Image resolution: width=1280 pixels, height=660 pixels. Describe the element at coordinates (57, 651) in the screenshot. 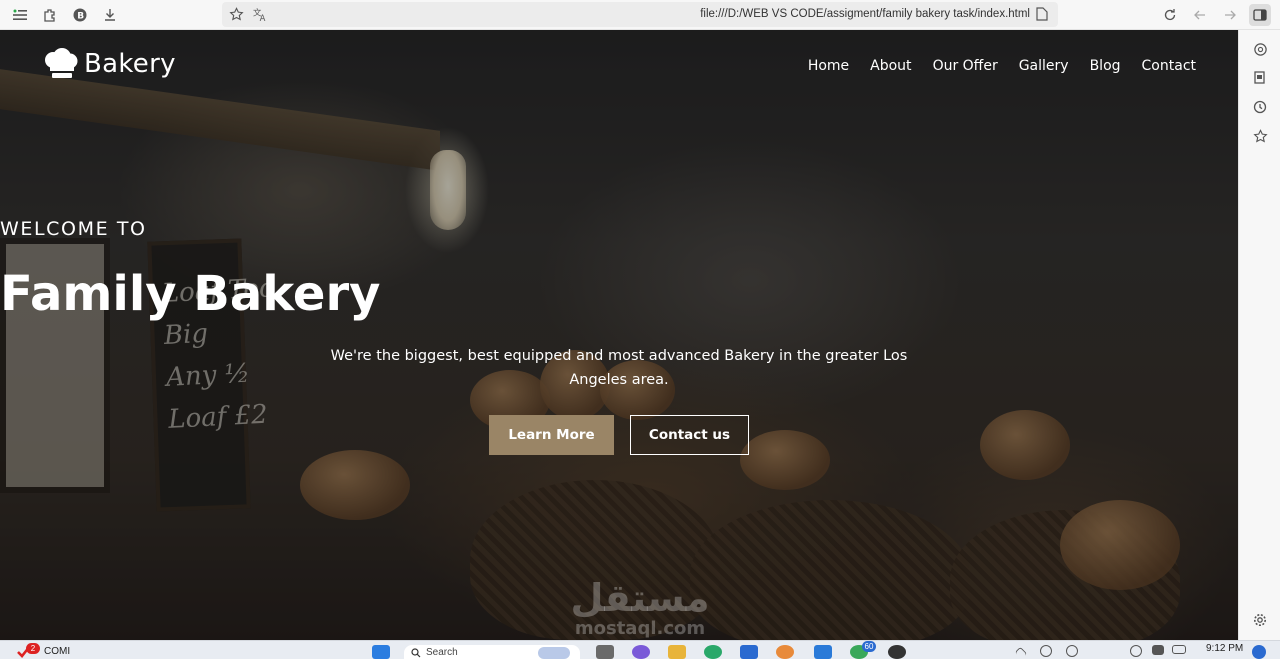

I see `taskbar-app-label: COMI` at that location.